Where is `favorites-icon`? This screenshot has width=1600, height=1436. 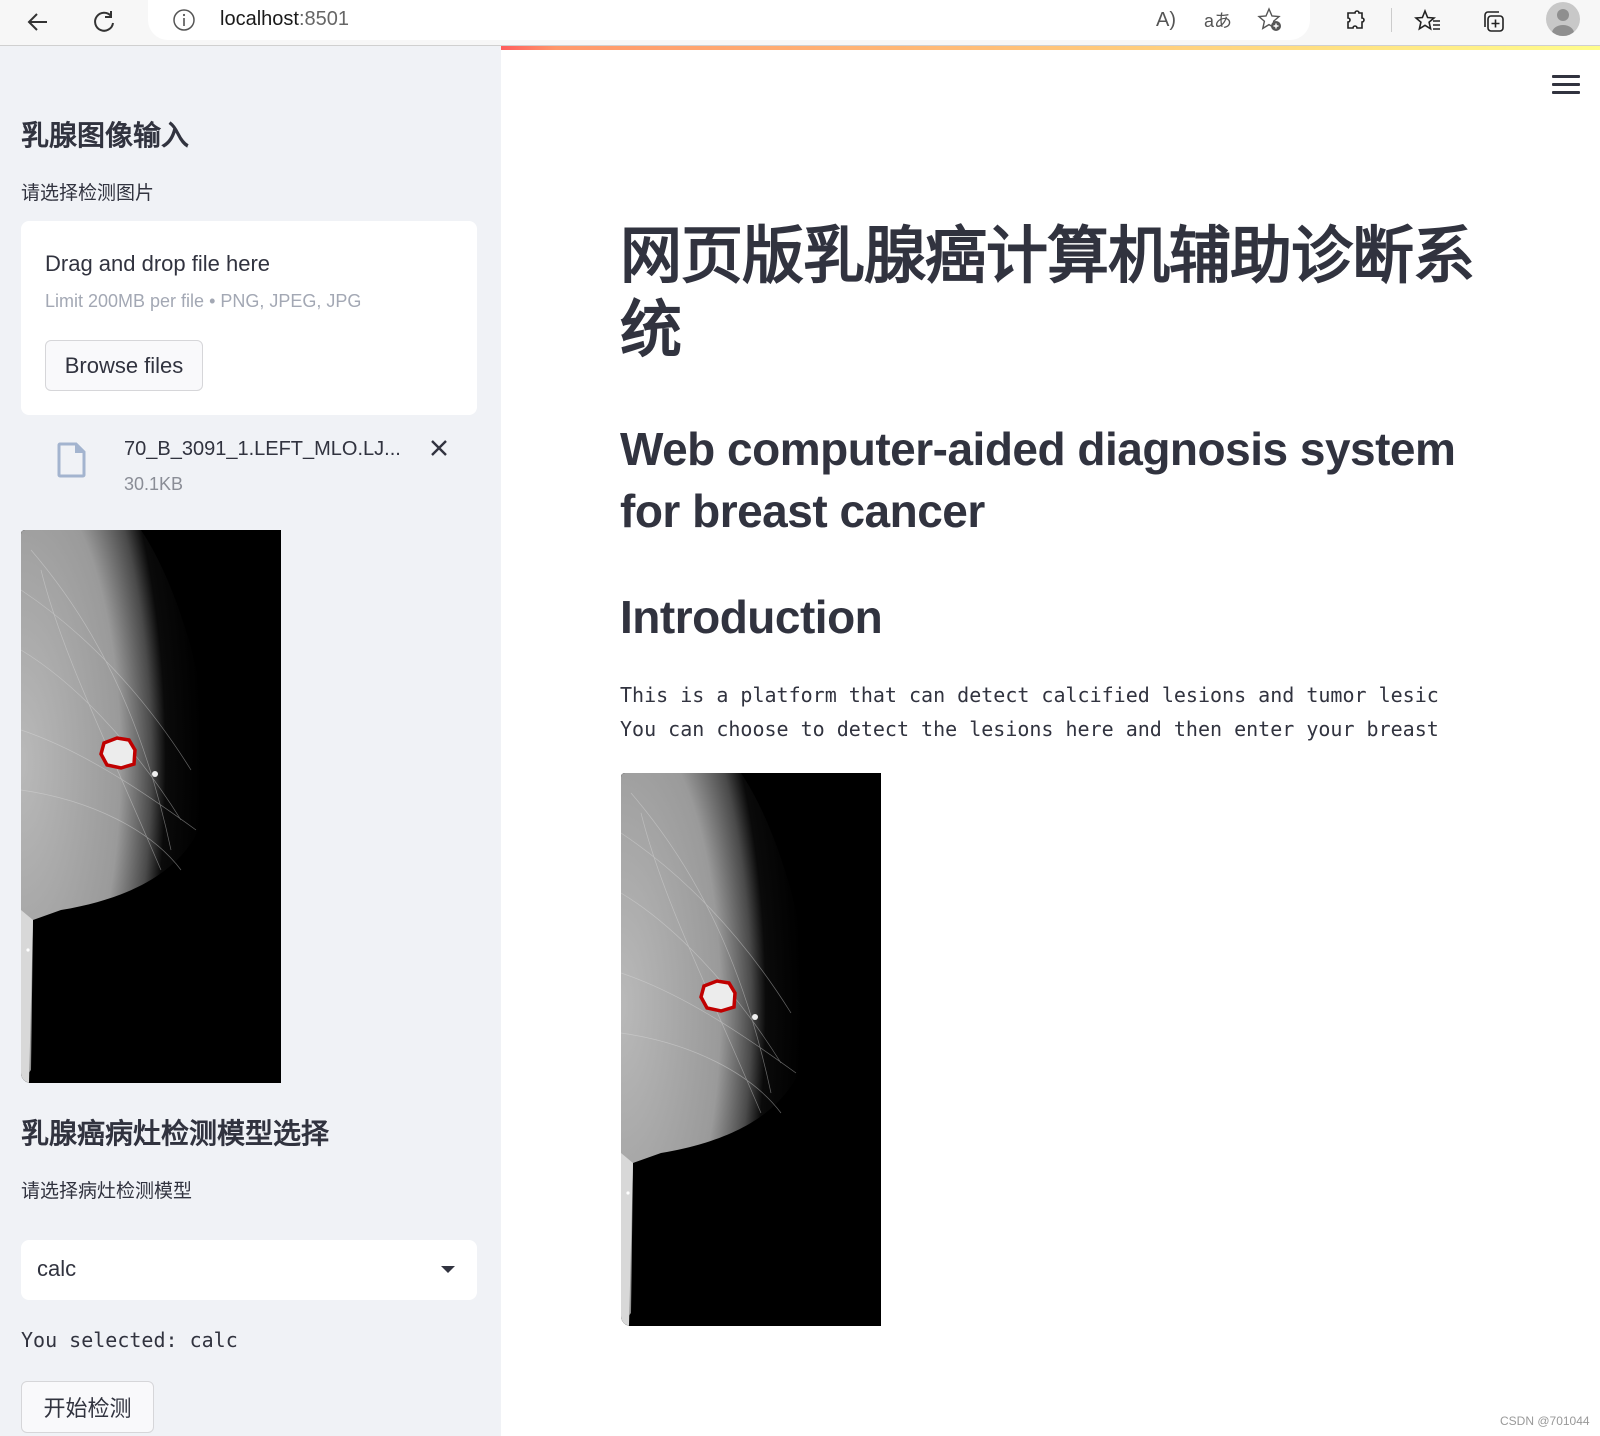
favorites-icon is located at coordinates (1428, 22).